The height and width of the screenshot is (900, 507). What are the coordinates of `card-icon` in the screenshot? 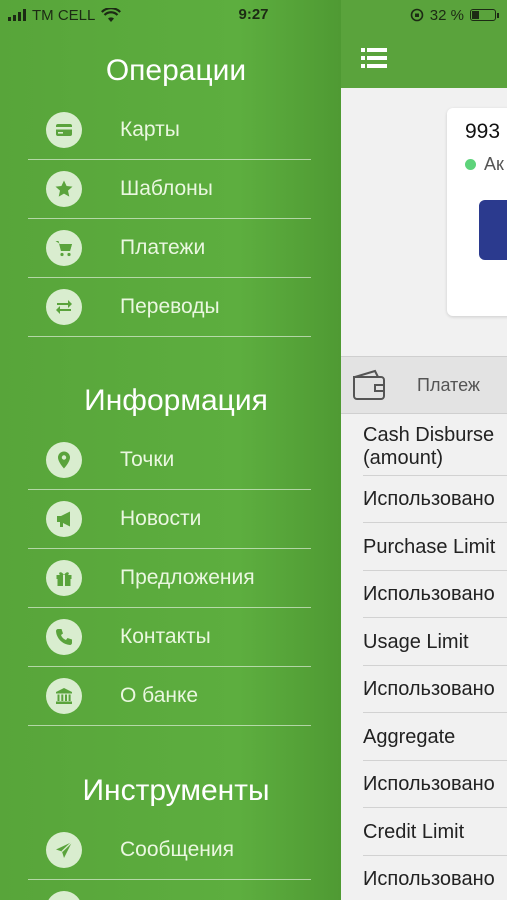 It's located at (64, 130).